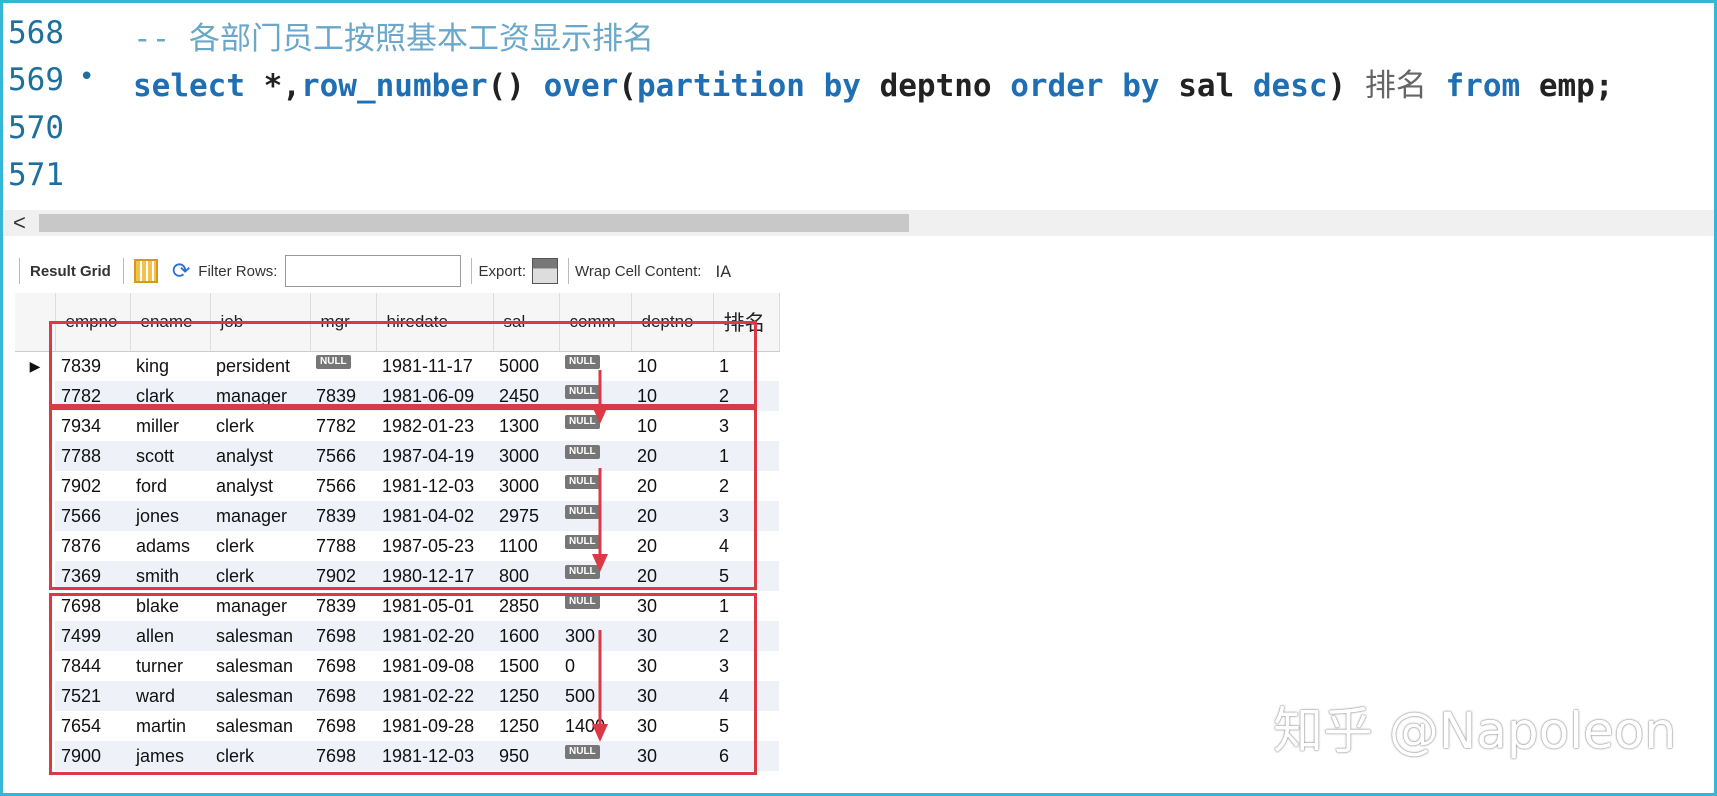 This screenshot has width=1717, height=796. Describe the element at coordinates (627, 86) in the screenshot. I see `code-token: (` at that location.